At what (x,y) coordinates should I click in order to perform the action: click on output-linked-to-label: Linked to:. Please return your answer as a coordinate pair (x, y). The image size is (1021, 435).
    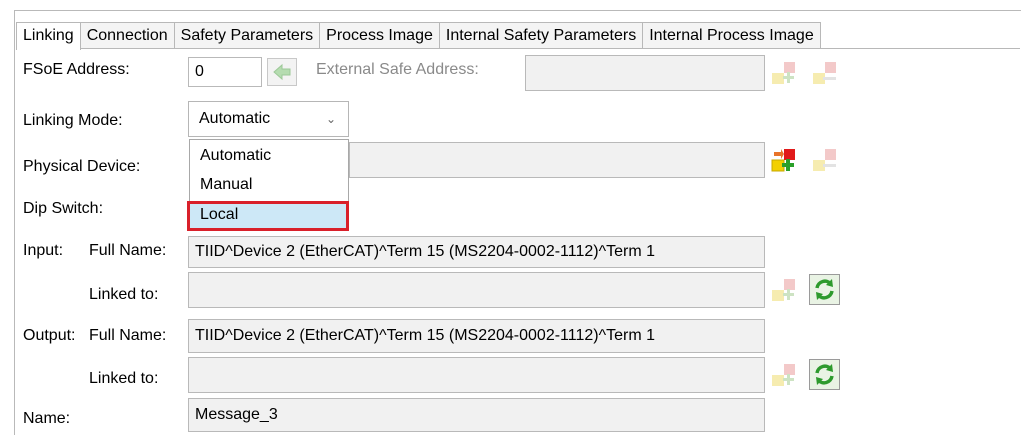
    Looking at the image, I should click on (124, 378).